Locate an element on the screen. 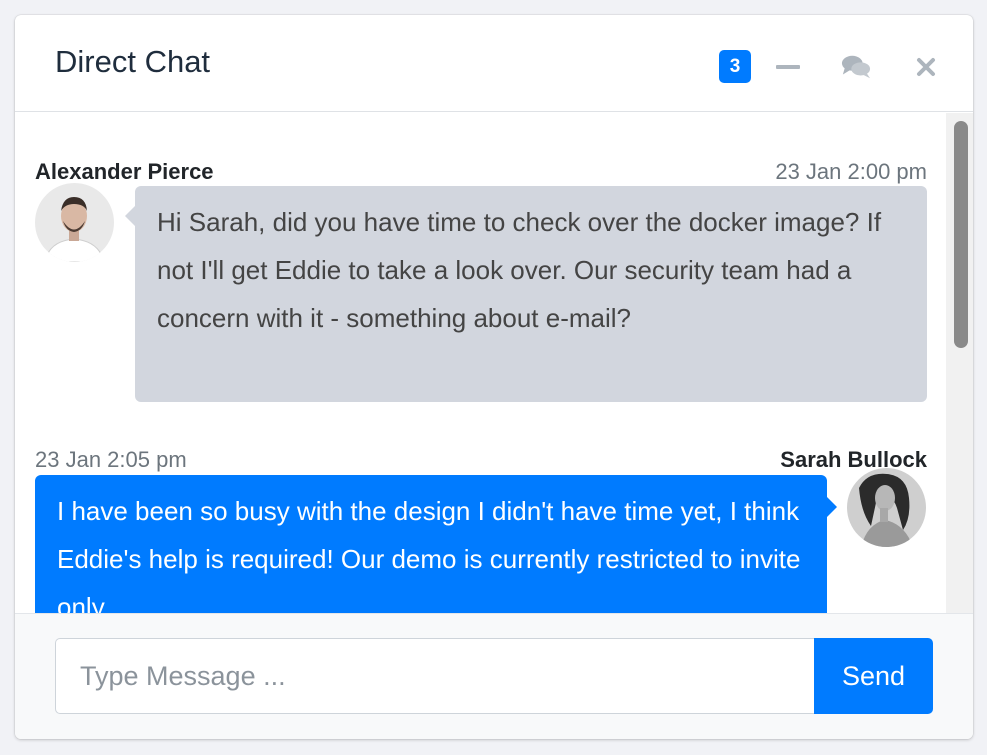  close-icon is located at coordinates (926, 67).